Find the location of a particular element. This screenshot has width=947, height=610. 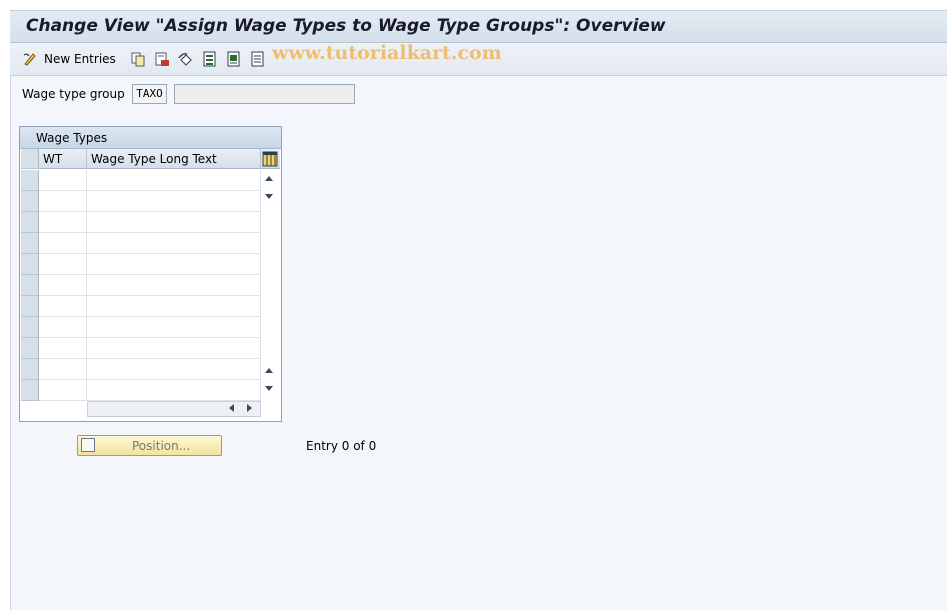

undo-change-icon is located at coordinates (186, 59).